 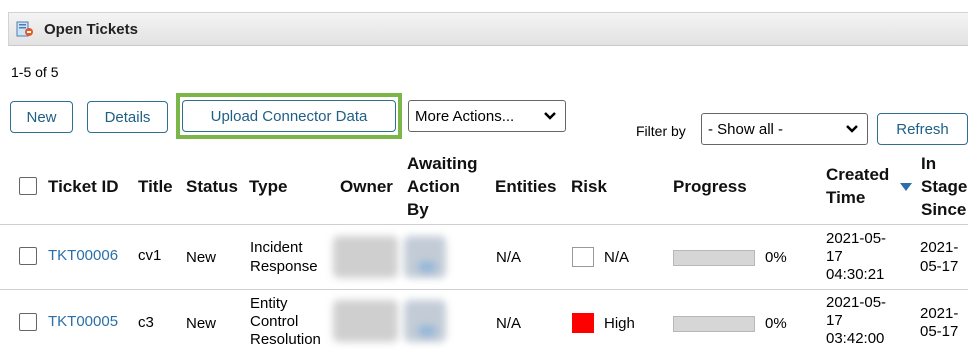 I want to click on header-owner: Owner, so click(x=366, y=187).